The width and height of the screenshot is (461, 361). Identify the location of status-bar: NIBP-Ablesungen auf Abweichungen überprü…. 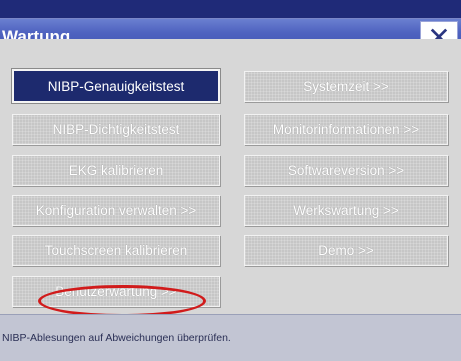
(230, 337).